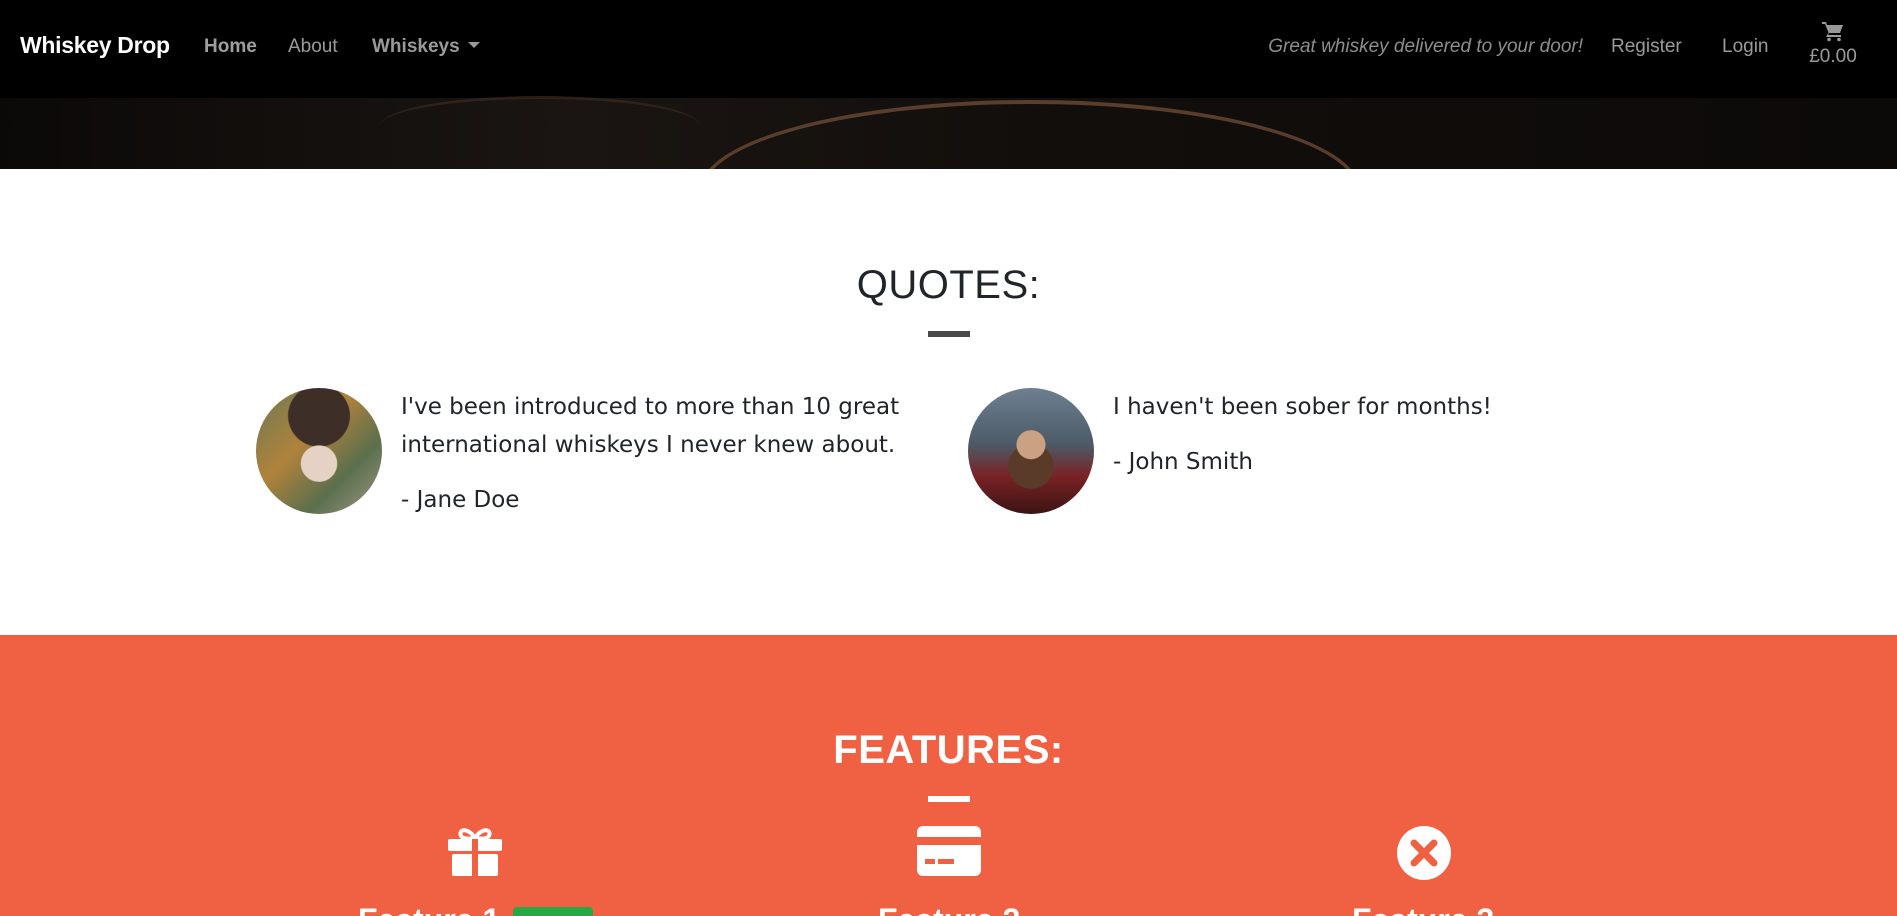  Describe the element at coordinates (313, 47) in the screenshot. I see `nav-link-about: About` at that location.